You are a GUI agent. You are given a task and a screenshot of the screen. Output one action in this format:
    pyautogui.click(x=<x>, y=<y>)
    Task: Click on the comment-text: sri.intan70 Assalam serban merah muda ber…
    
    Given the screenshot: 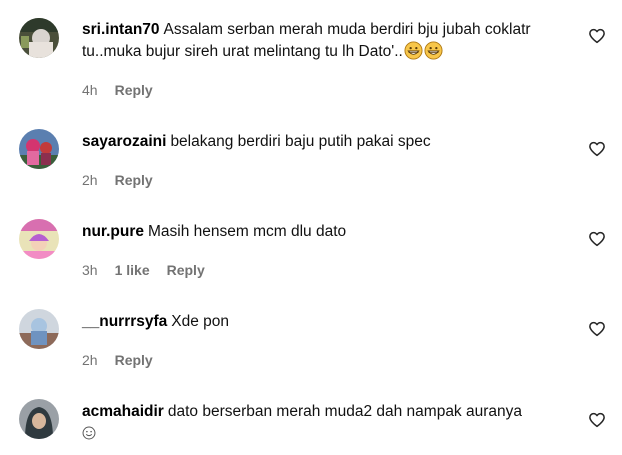 What is the action you would take?
    pyautogui.click(x=327, y=41)
    